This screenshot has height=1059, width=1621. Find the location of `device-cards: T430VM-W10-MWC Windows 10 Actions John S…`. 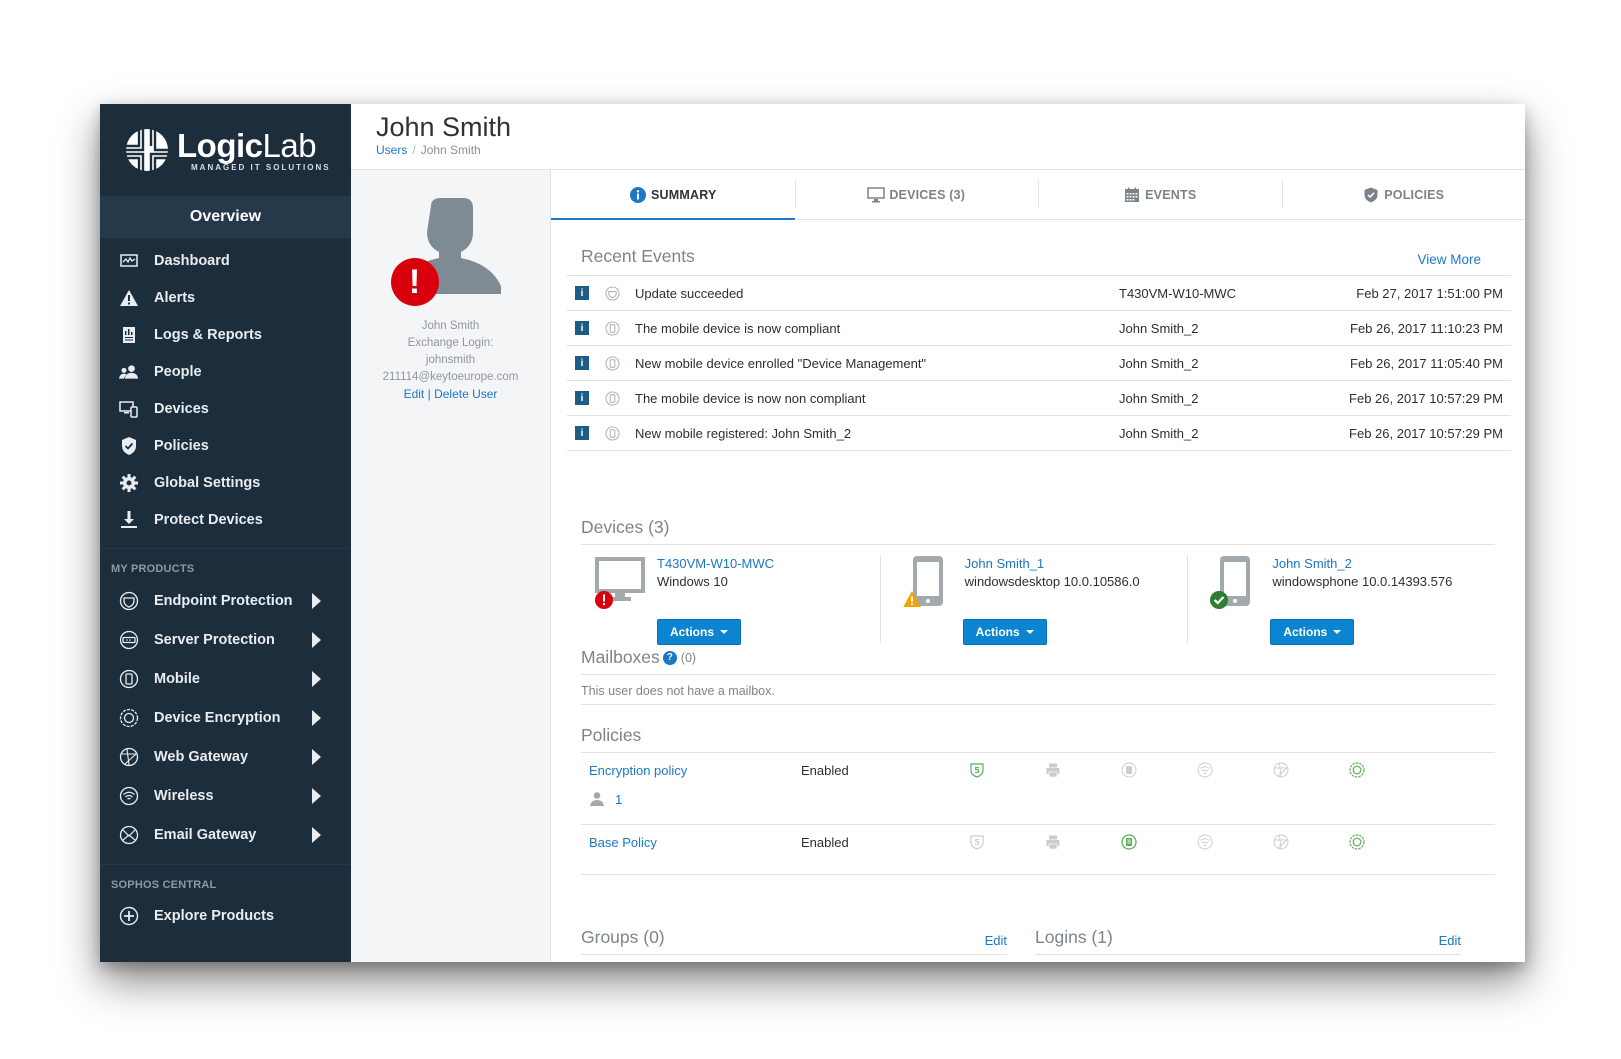

device-cards: T430VM-W10-MWC Windows 10 Actions John S… is located at coordinates (1038, 595).